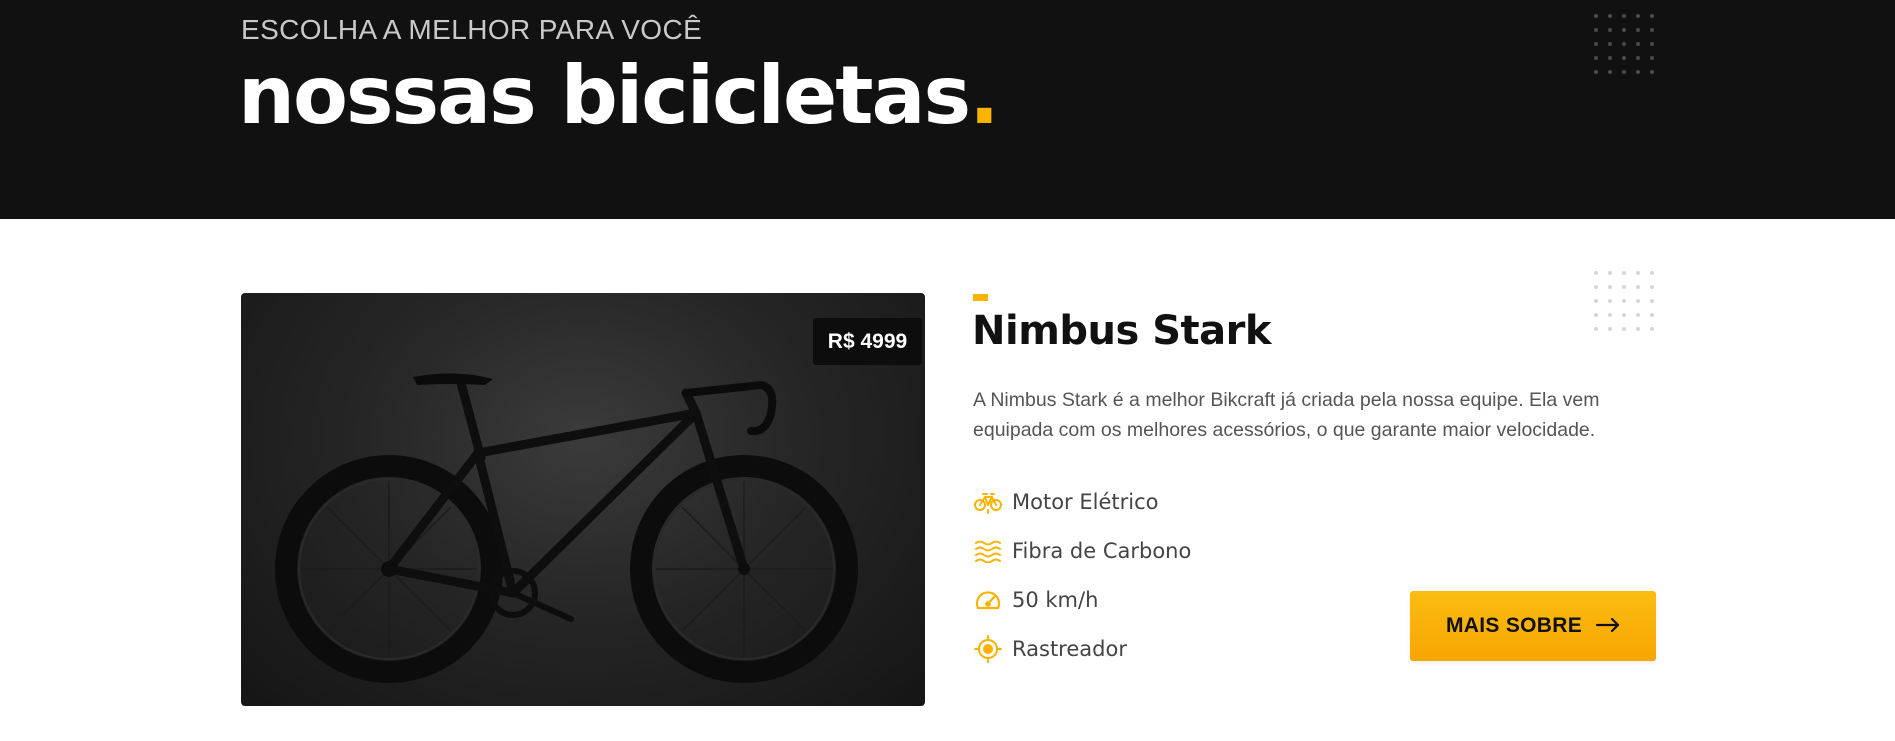 This screenshot has width=1895, height=741. I want to click on feature-item: Fibra de Carbono, so click(1082, 550).